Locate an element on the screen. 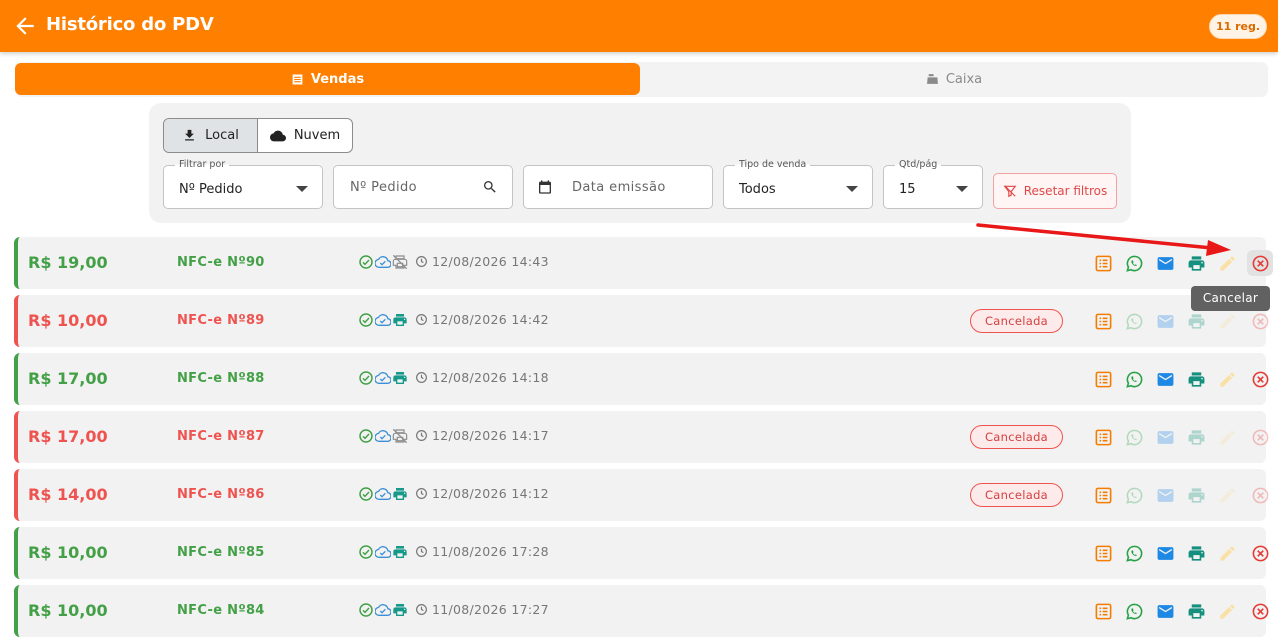 Image resolution: width=1278 pixels, height=639 pixels. sale-row: R$ 10,00 NFC-e Nº84 11/08/2026 17:27 is located at coordinates (641, 611).